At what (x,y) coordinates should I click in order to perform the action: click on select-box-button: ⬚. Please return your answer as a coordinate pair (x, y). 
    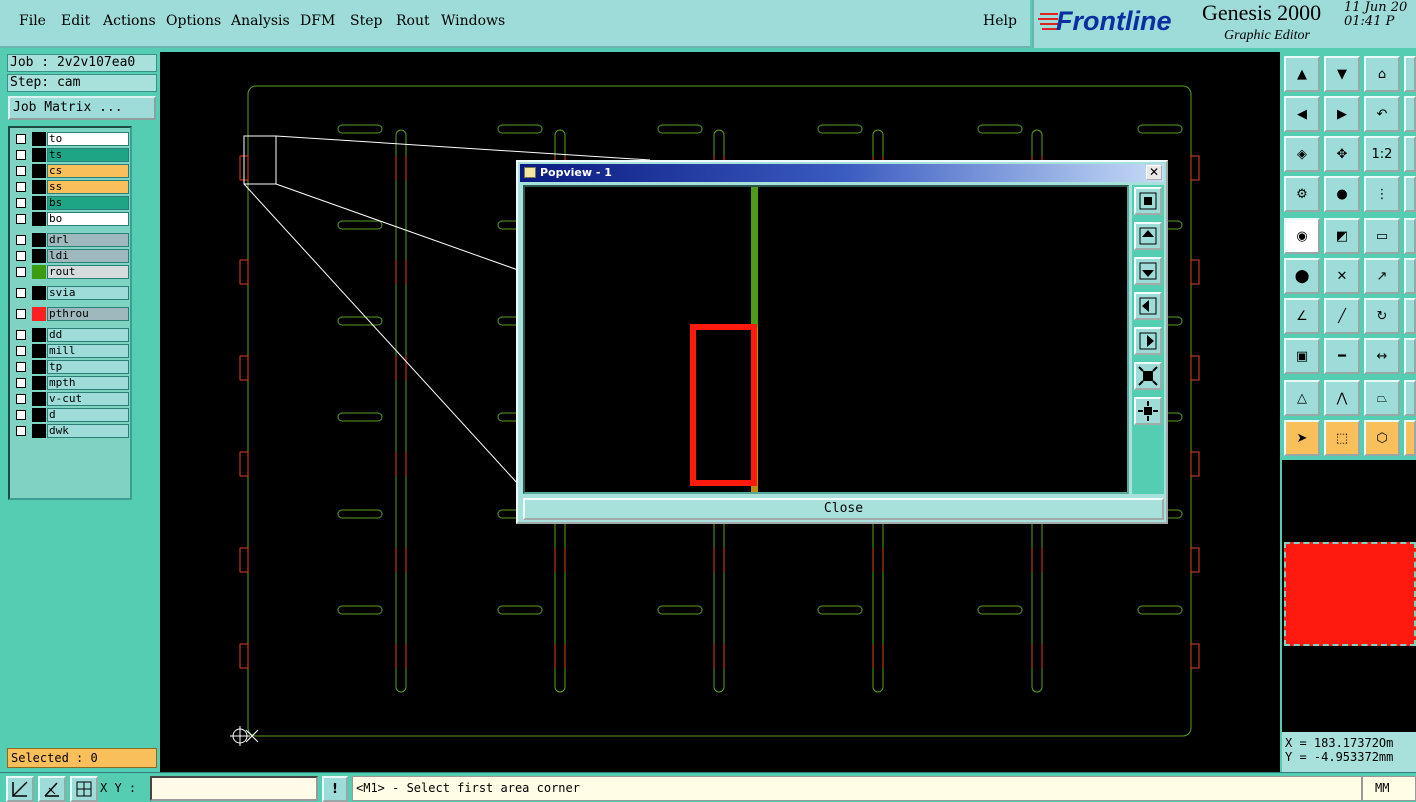
    Looking at the image, I should click on (1342, 438).